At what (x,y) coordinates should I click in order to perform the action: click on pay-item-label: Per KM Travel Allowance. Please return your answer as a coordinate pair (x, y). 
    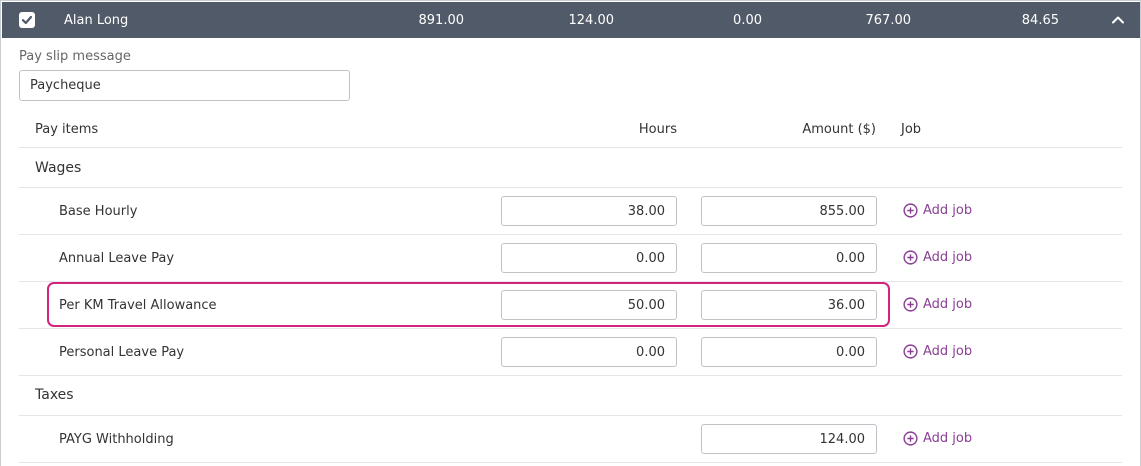
    Looking at the image, I should click on (138, 305).